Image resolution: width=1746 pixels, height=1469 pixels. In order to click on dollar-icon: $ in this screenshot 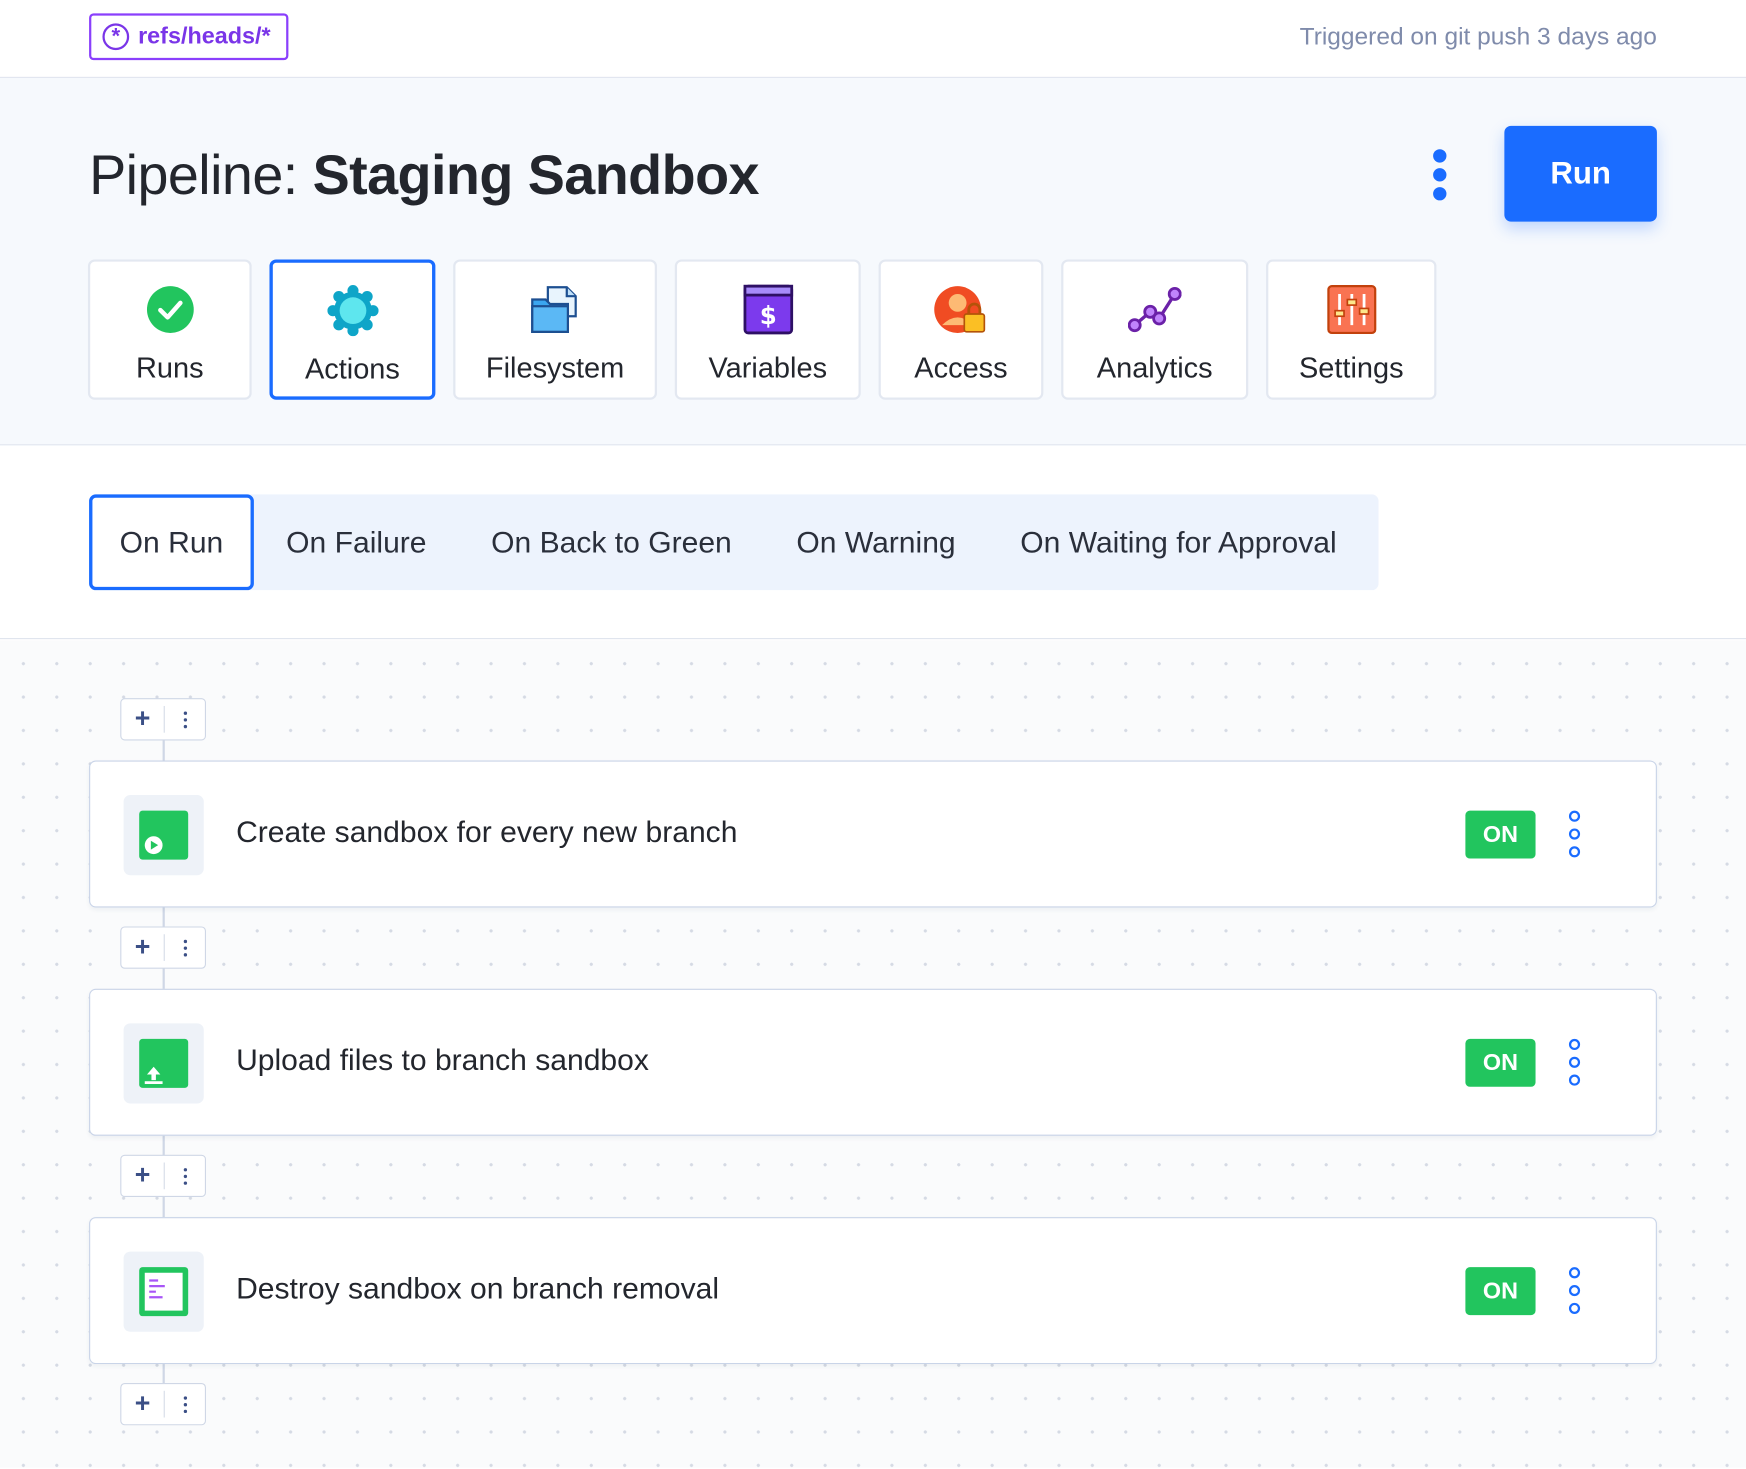, I will do `click(768, 310)`.